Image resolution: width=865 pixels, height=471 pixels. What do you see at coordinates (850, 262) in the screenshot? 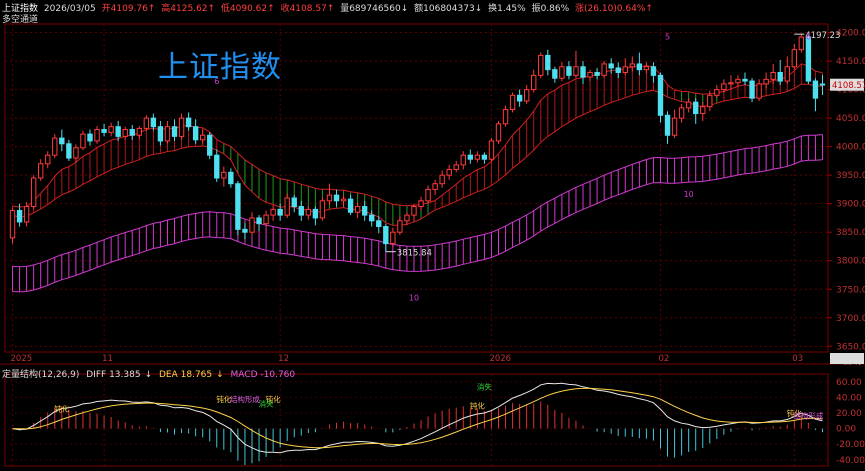
I see `y-tick-label: 3800.00` at bounding box center [850, 262].